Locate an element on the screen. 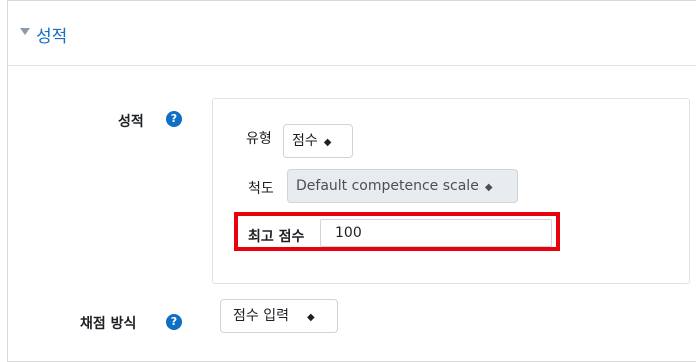 This screenshot has width=696, height=362. max-grade-label: 최고 점수 is located at coordinates (276, 237).